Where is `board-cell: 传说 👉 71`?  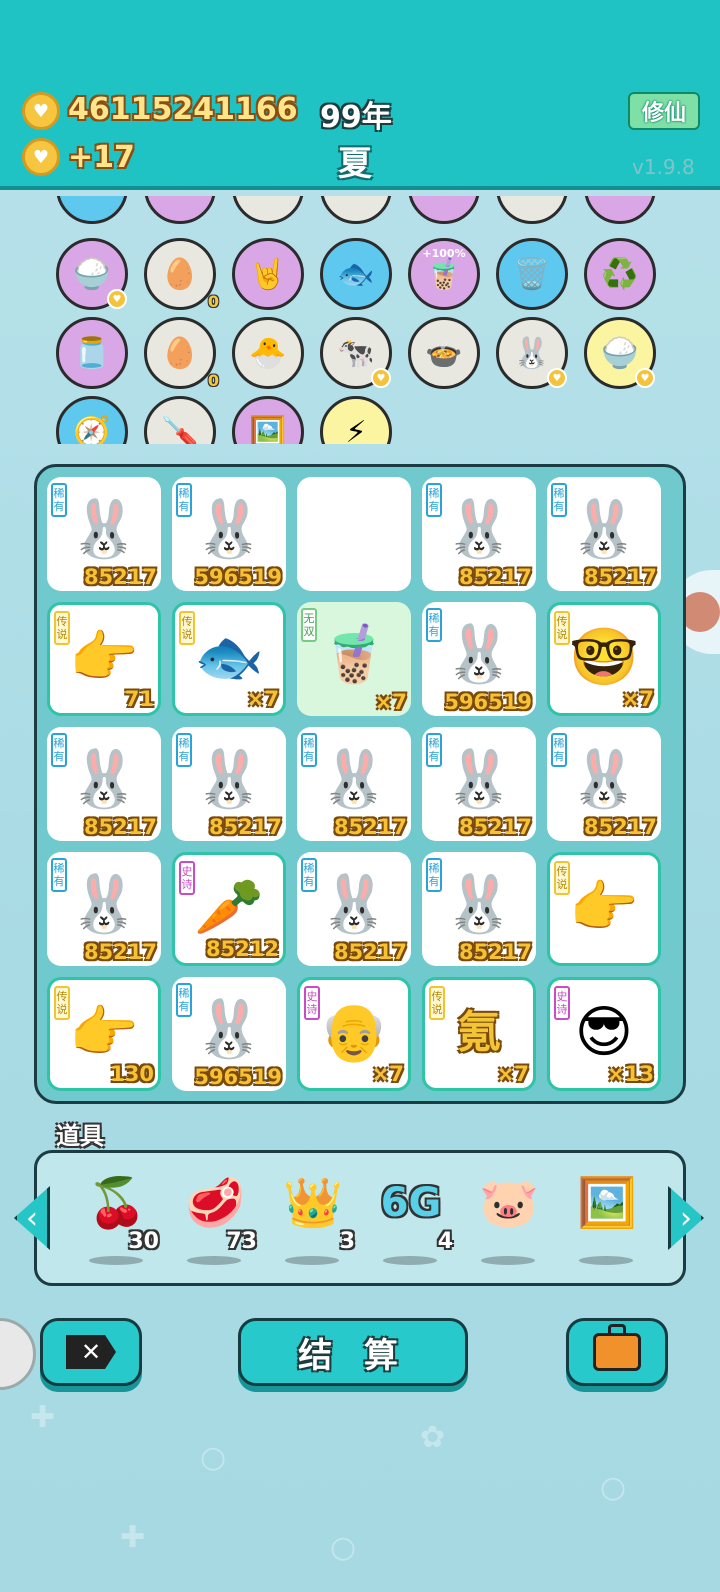
board-cell: 传说 👉 71 is located at coordinates (104, 659).